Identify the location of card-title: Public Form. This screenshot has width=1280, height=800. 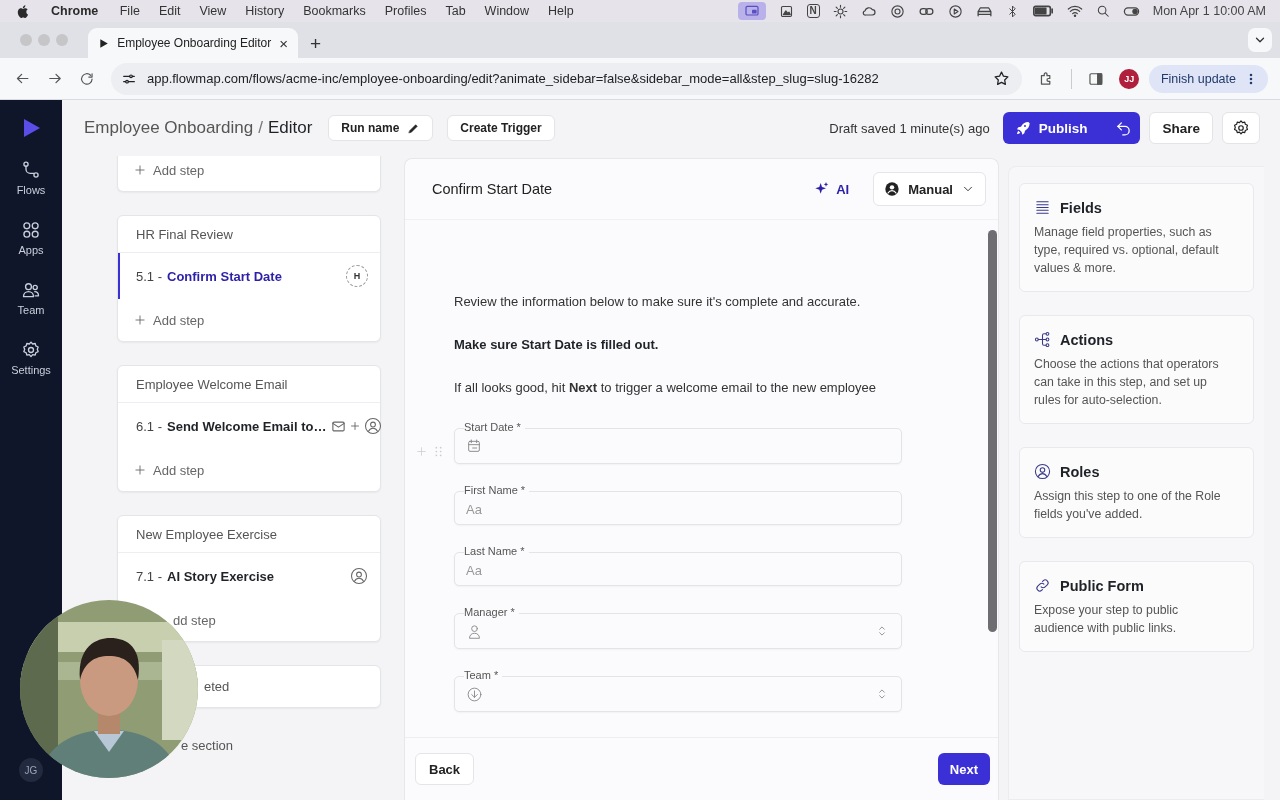
(1102, 585).